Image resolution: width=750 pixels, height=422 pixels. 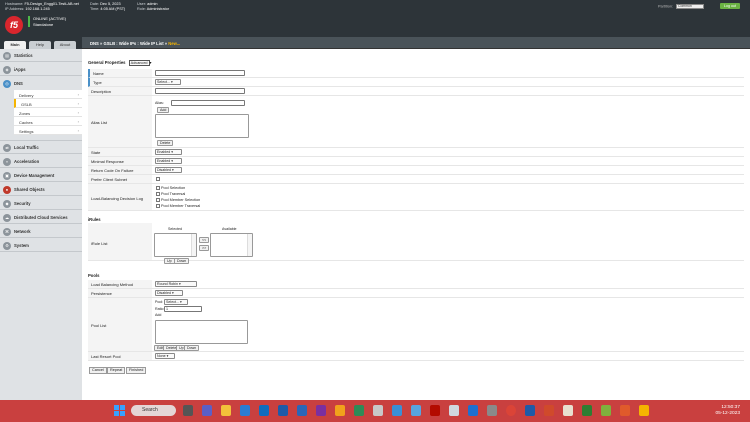 I want to click on minimal-response-select: Enabled ▾, so click(x=168, y=161).